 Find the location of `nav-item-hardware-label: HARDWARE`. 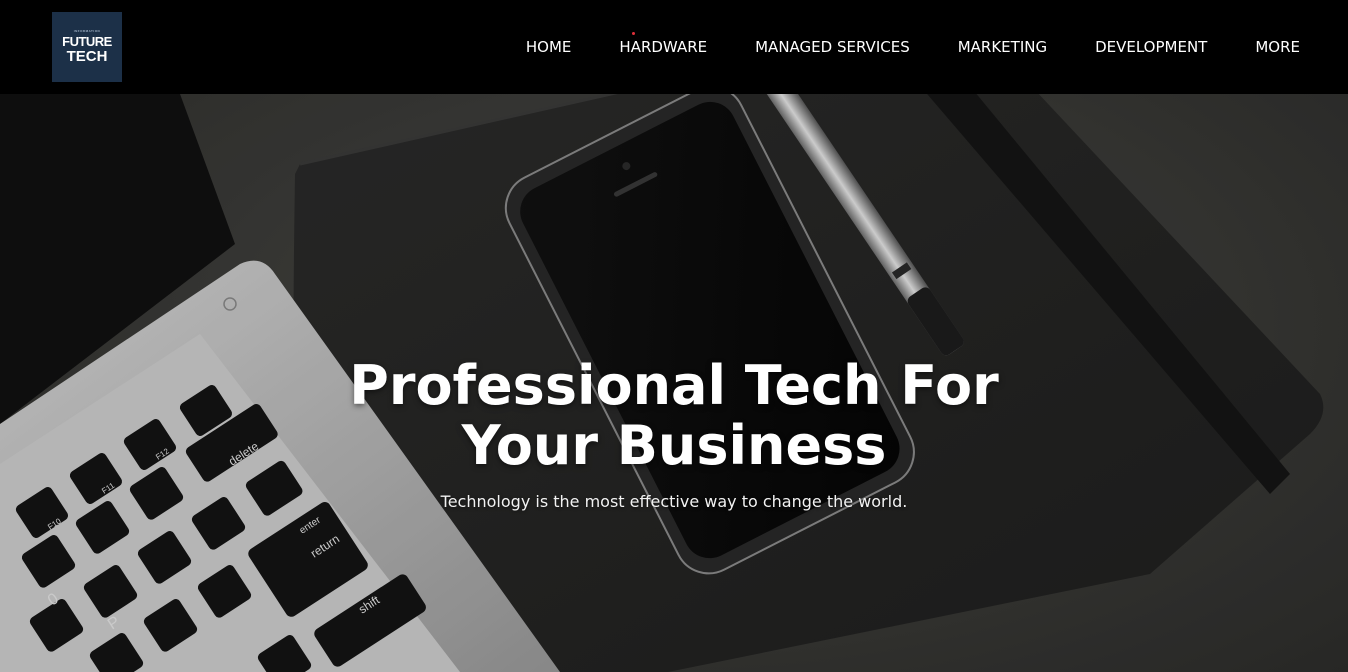

nav-item-hardware-label: HARDWARE is located at coordinates (663, 47).